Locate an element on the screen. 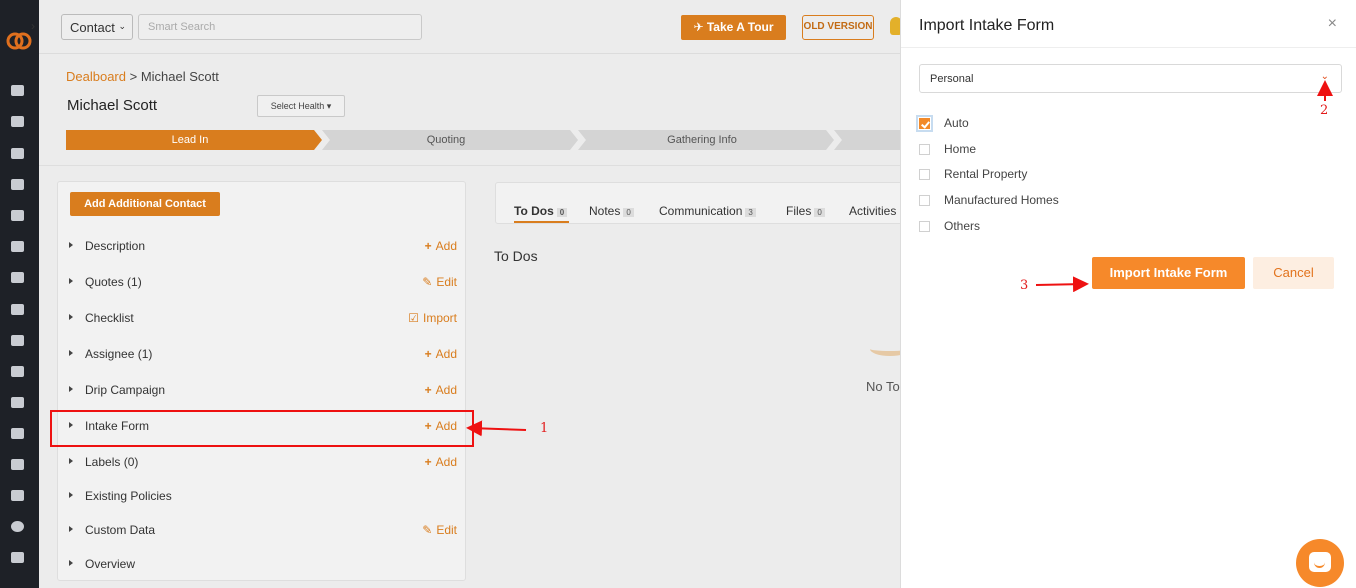 The image size is (1356, 588). tab-communication: Communication 3 is located at coordinates (707, 211).